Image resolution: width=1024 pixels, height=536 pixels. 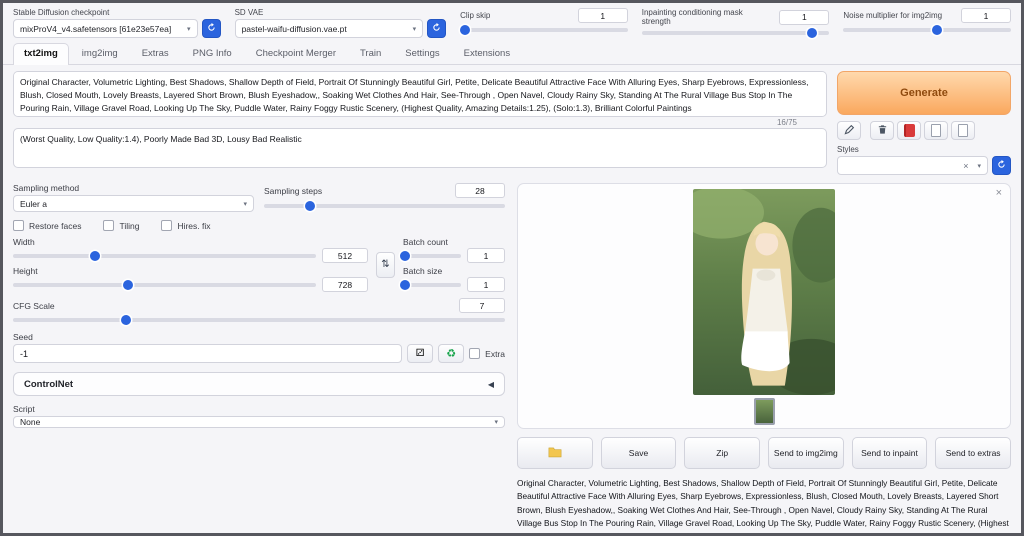 What do you see at coordinates (212, 53) in the screenshot?
I see `tab-png-info: PNG Info` at bounding box center [212, 53].